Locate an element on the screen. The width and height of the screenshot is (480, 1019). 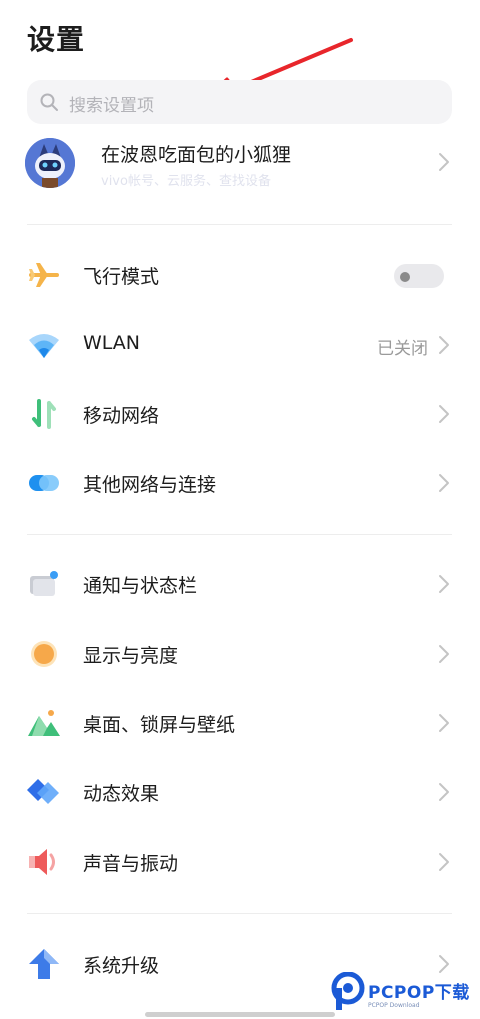
sound-icon is located at coordinates (42, 862).